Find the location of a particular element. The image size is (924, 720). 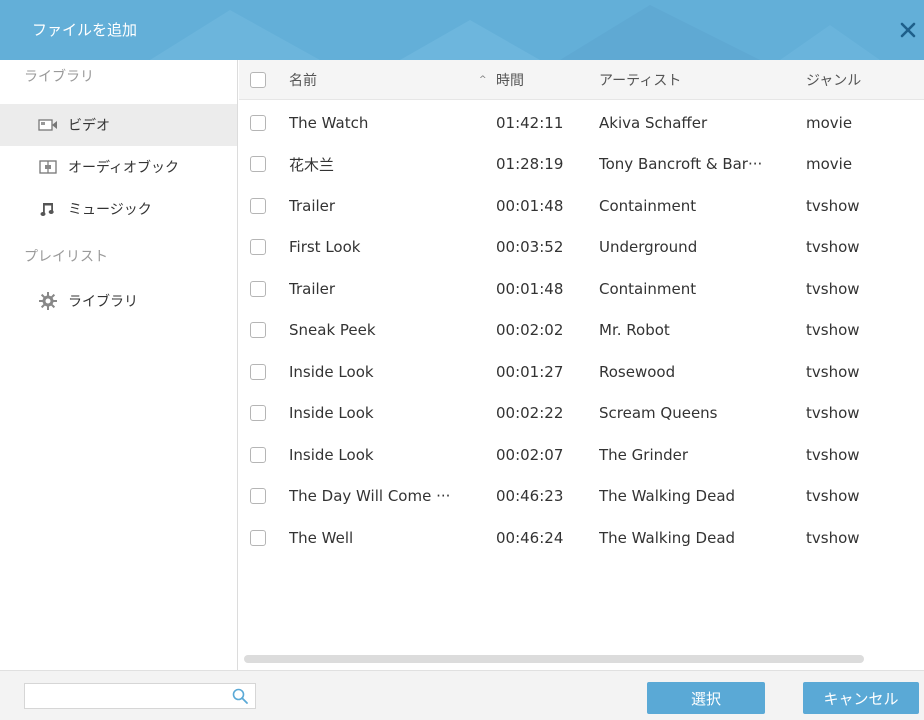

cell-artist: Akiva Schaffer is located at coordinates (653, 122).